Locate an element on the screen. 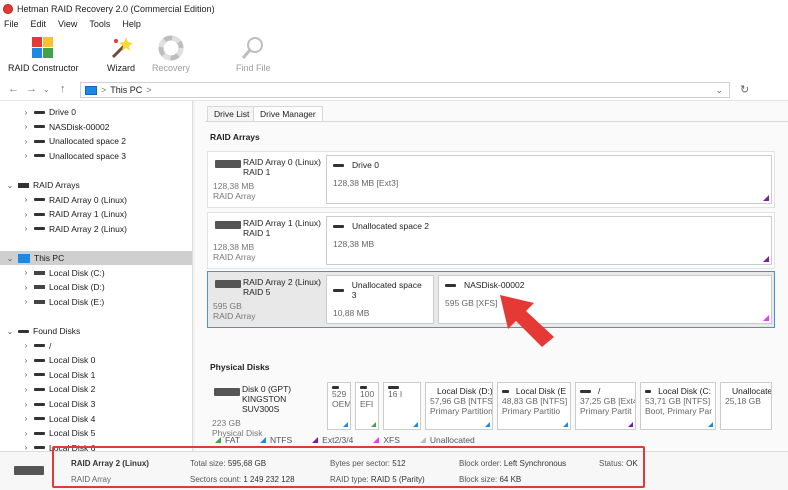 The width and height of the screenshot is (788, 490). tab-drive-list: Drive List is located at coordinates (232, 113).